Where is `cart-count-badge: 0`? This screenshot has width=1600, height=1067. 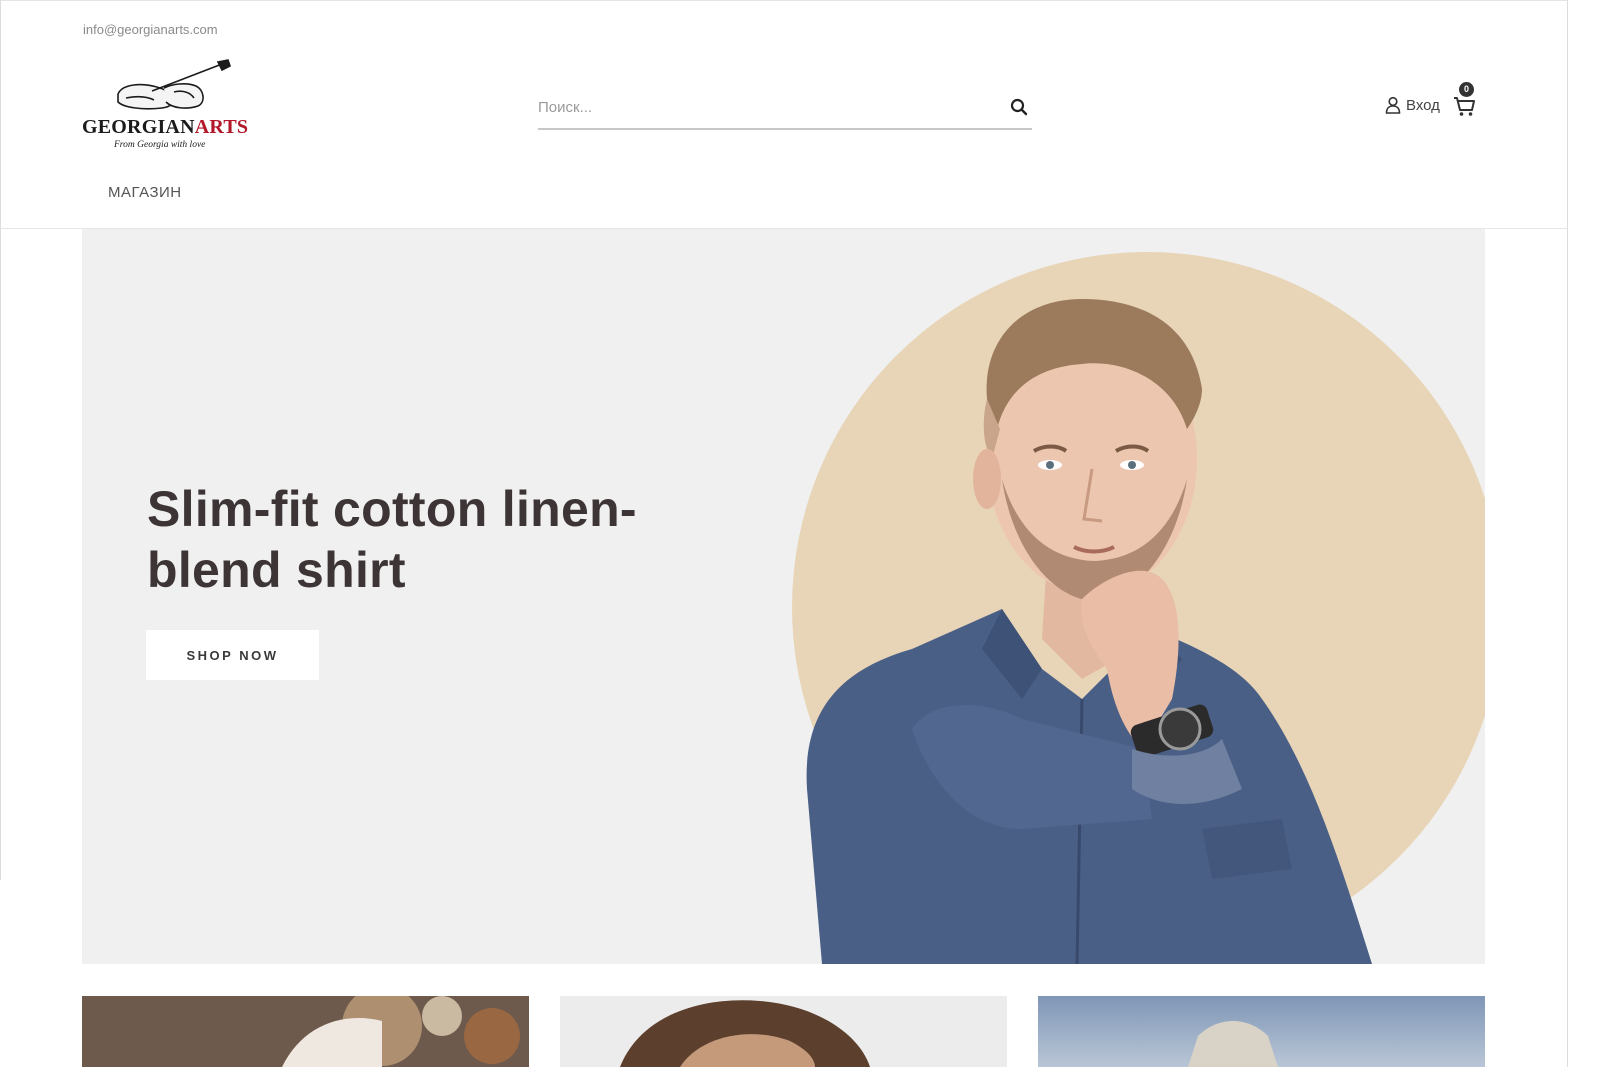 cart-count-badge: 0 is located at coordinates (1466, 89).